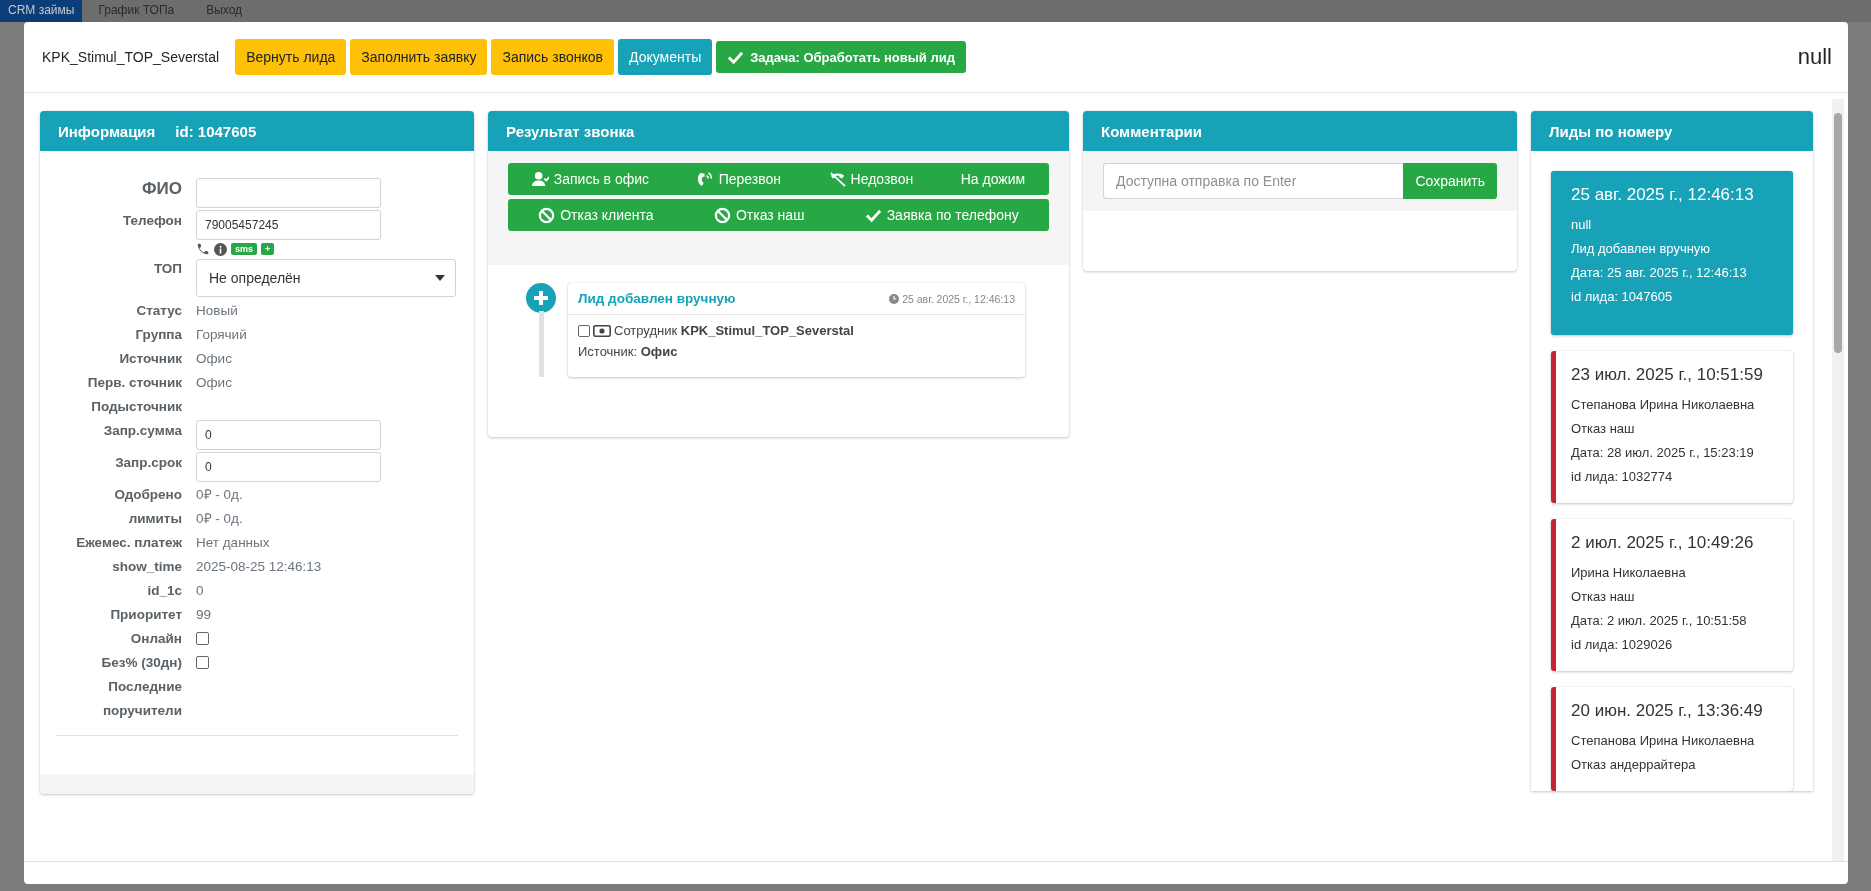  Describe the element at coordinates (233, 542) in the screenshot. I see `field-value: Нет данных` at that location.